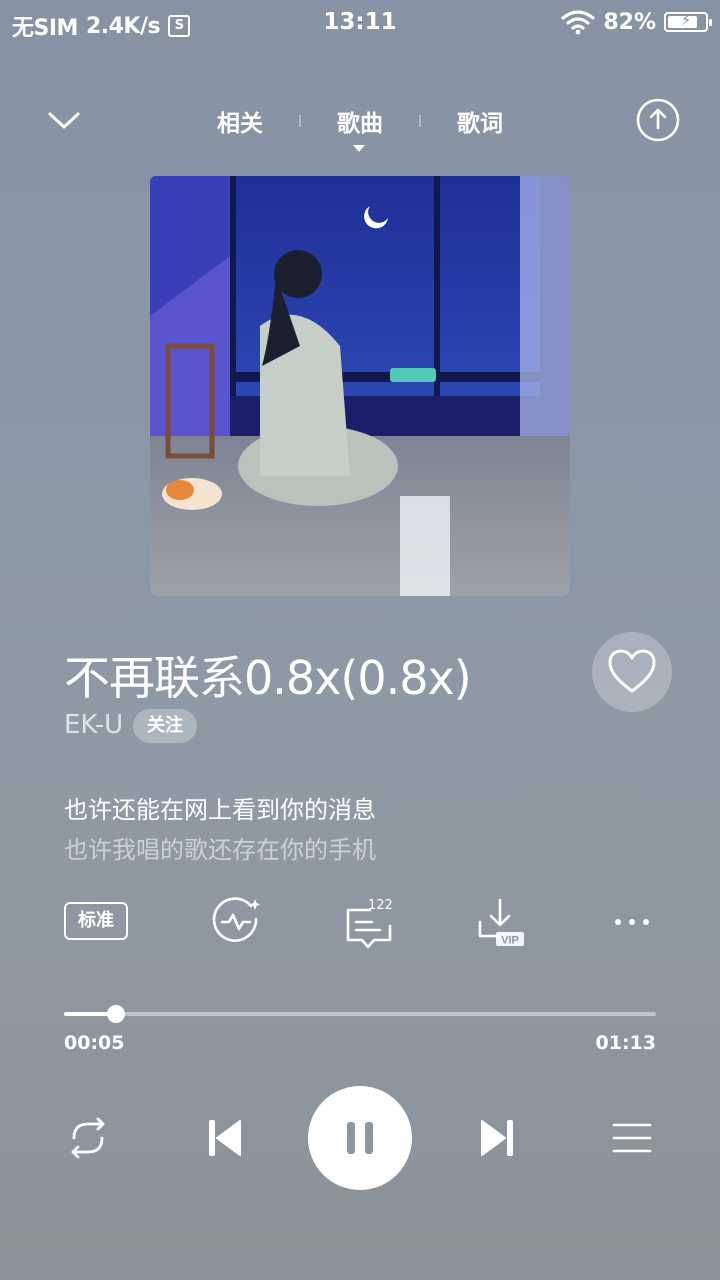 The width and height of the screenshot is (720, 1280). I want to click on previous-button, so click(224, 1138).